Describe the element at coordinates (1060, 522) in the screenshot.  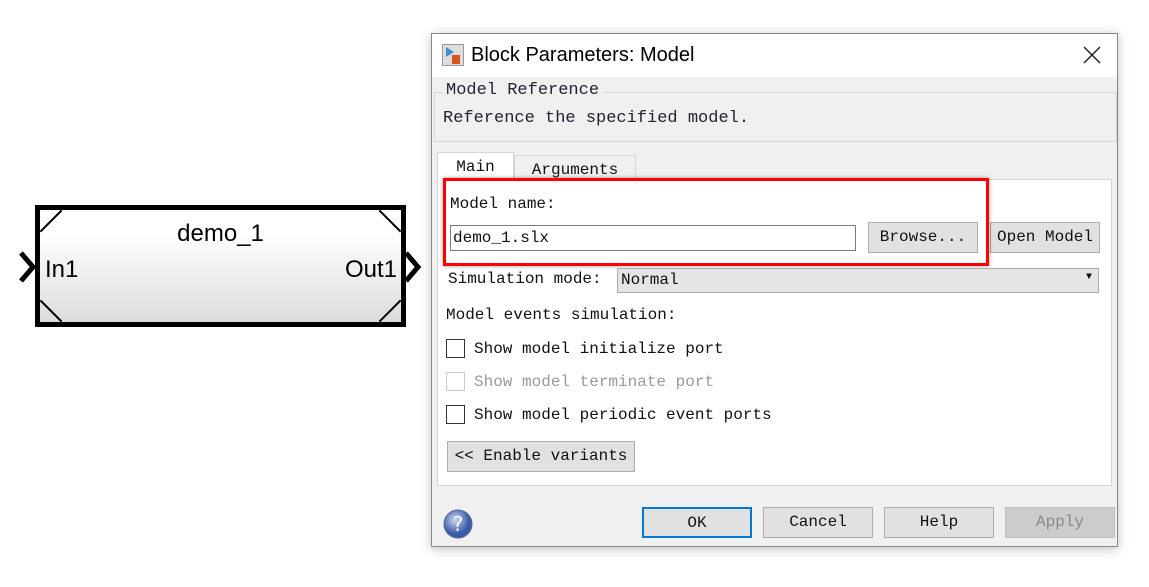
I see `apply-button: Apply` at that location.